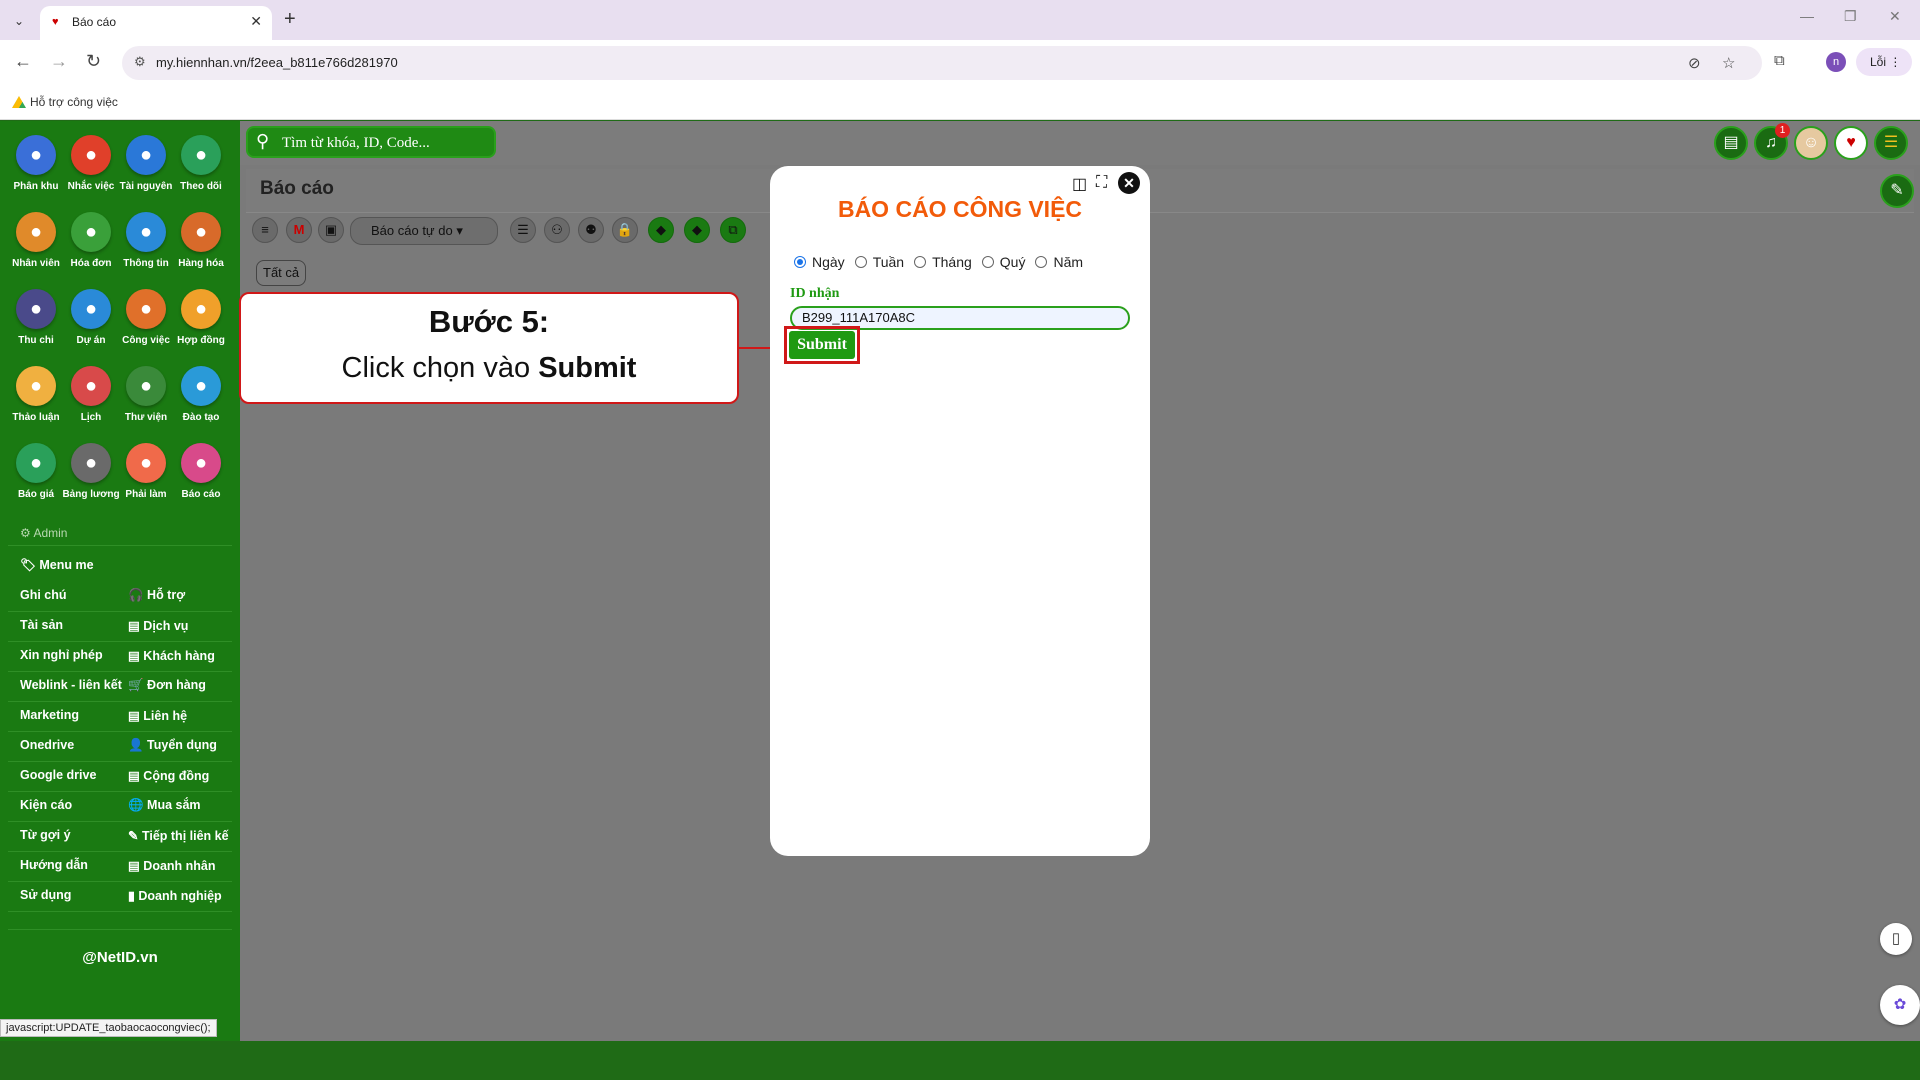 Image resolution: width=1920 pixels, height=1080 pixels. Describe the element at coordinates (171, 655) in the screenshot. I see `sidebar-item: ▤ Khách hàng` at that location.